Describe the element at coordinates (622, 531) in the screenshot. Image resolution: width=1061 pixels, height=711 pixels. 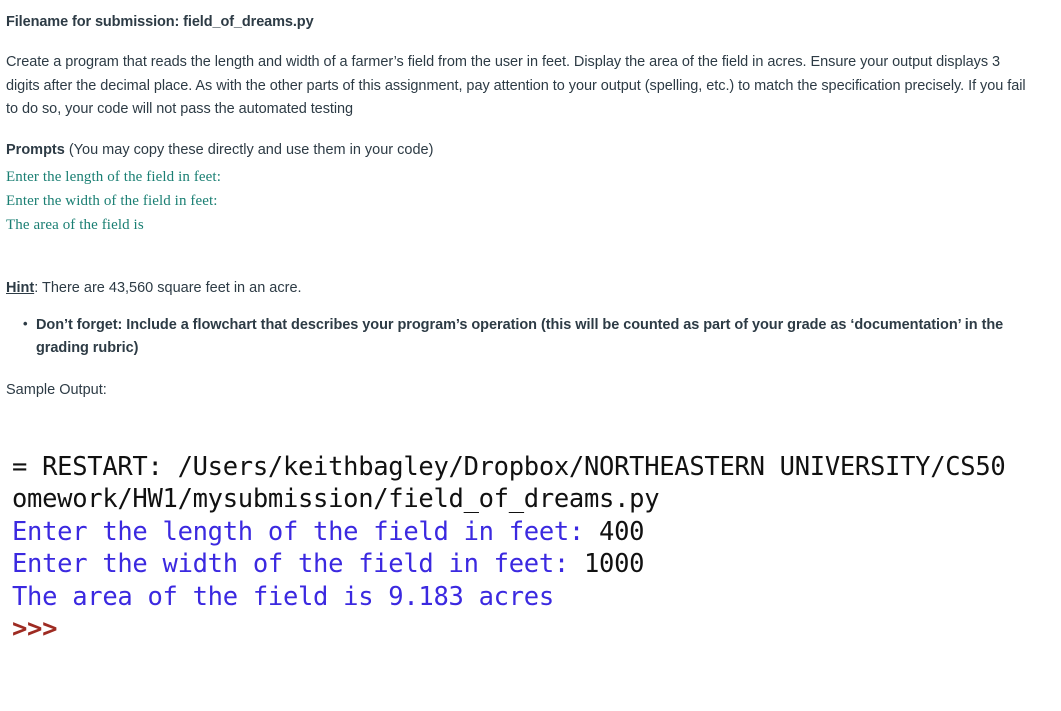
I see `console-value-length: 400` at that location.